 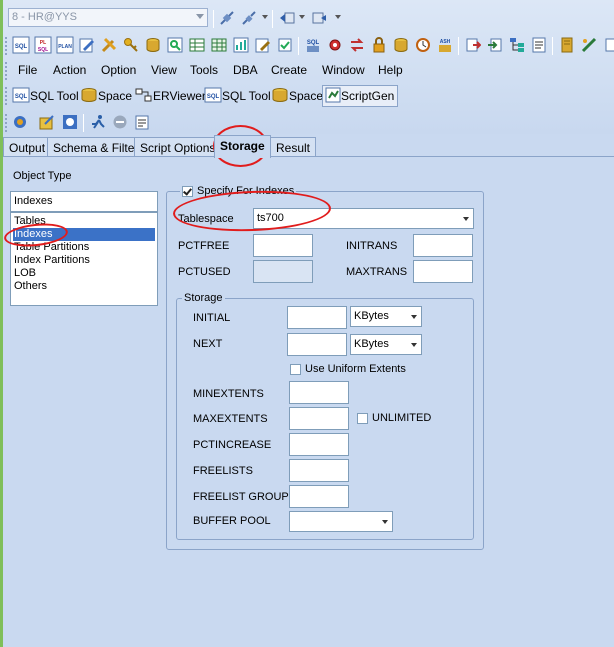 What do you see at coordinates (223, 471) in the screenshot?
I see `freelists-label: FREELISTS` at bounding box center [223, 471].